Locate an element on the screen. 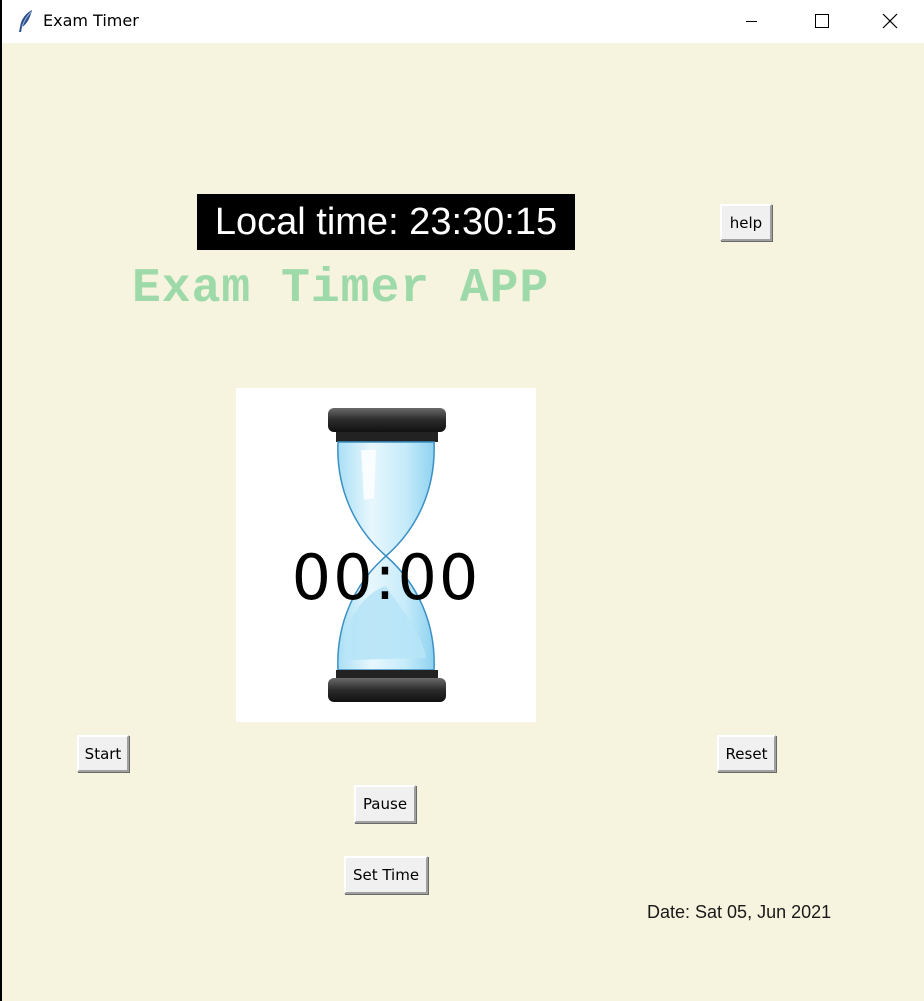 Image resolution: width=924 pixels, height=1001 pixels. title-bar: Exam Timer is located at coordinates (463, 21).